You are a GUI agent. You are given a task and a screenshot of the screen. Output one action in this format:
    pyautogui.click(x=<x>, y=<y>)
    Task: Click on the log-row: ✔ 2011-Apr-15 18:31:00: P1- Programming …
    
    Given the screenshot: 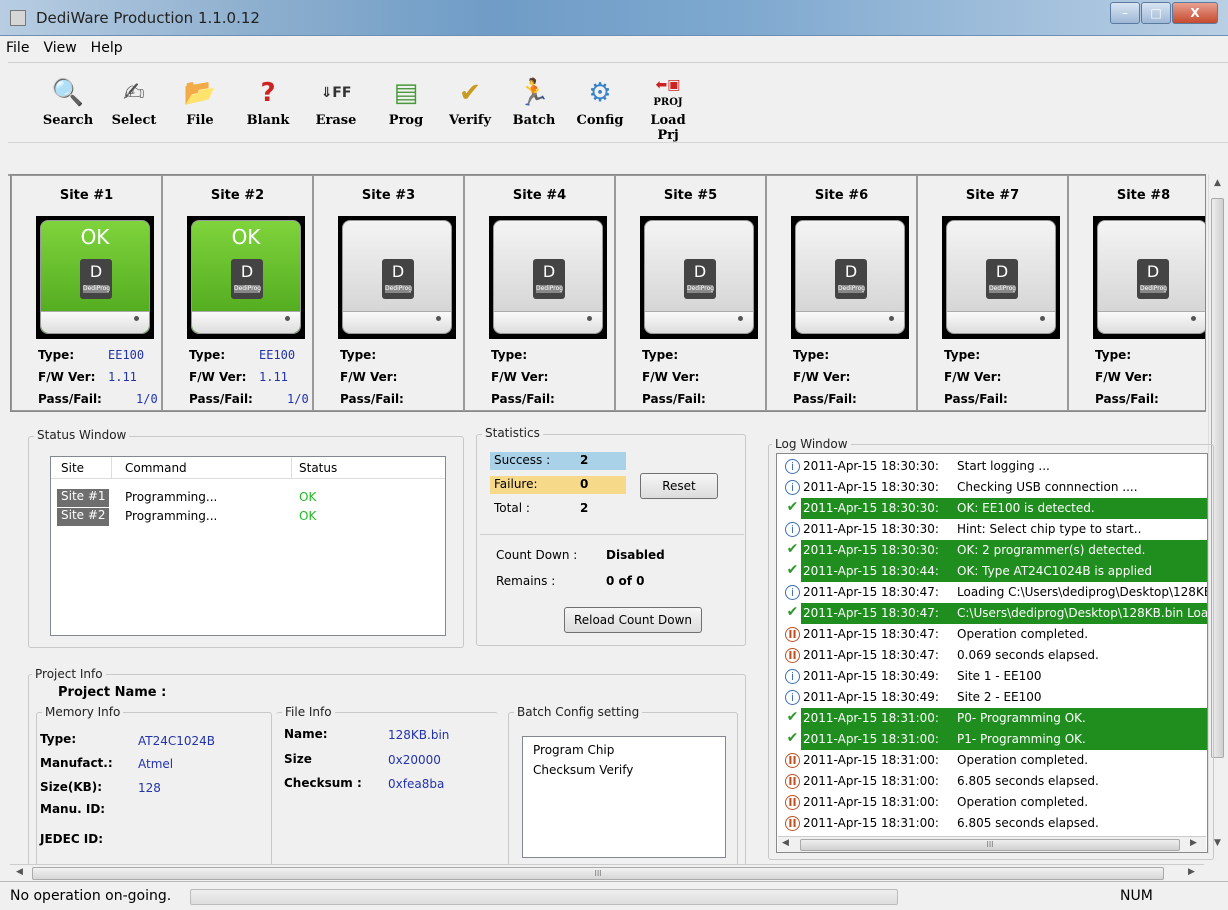 What is the action you would take?
    pyautogui.click(x=992, y=739)
    